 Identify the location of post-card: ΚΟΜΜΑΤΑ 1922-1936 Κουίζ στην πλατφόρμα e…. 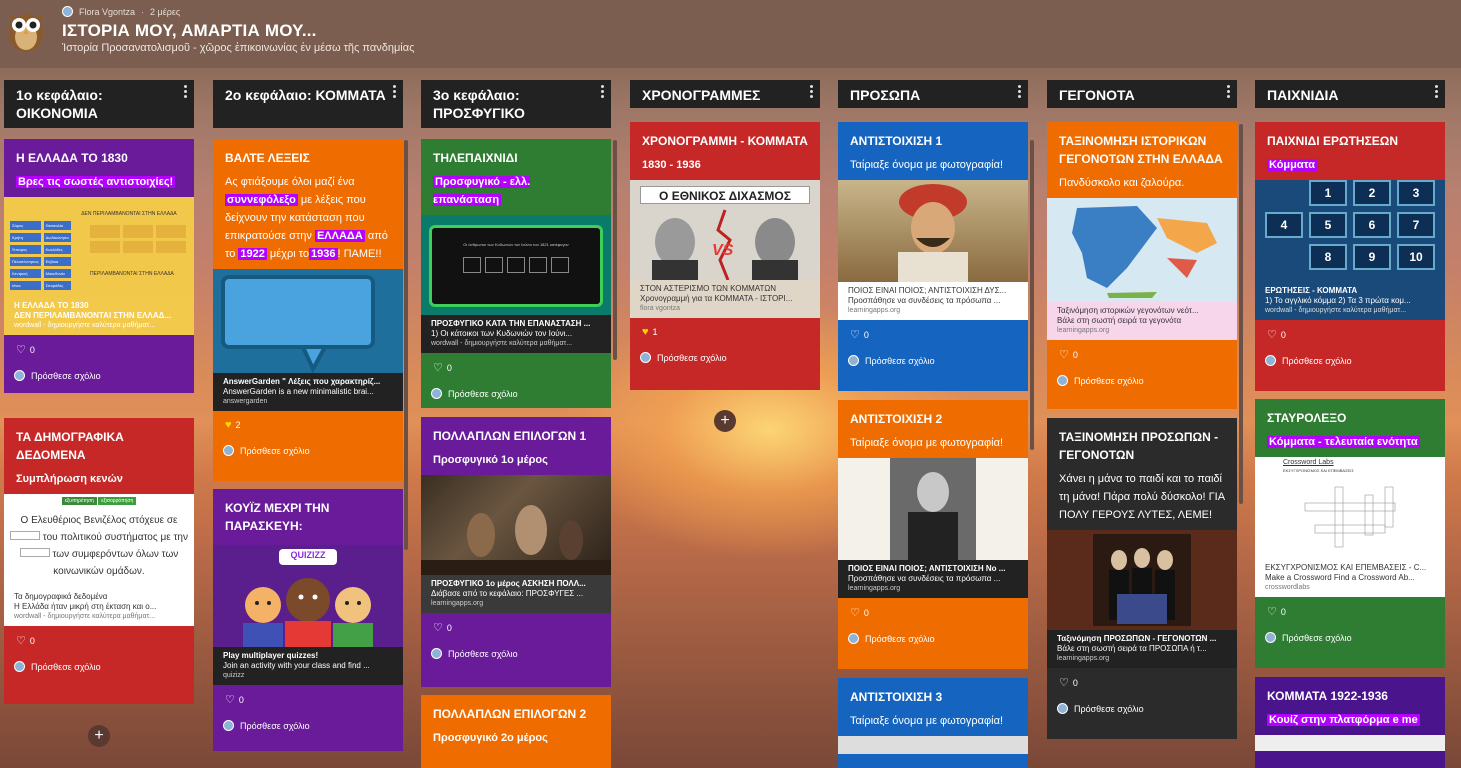
(1350, 722).